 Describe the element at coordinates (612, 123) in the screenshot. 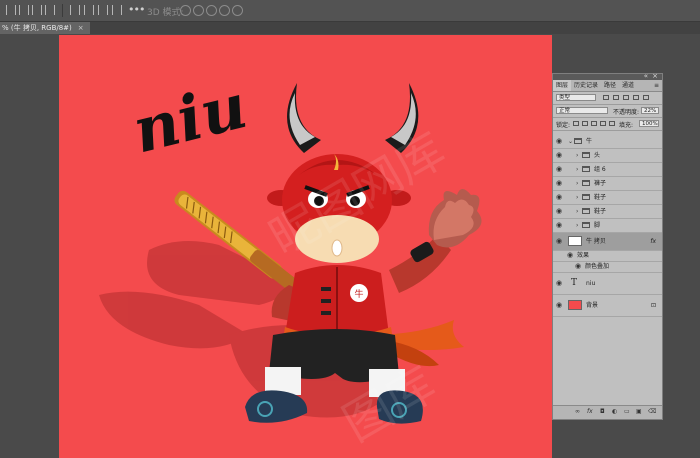

I see `lock-all-icon` at that location.